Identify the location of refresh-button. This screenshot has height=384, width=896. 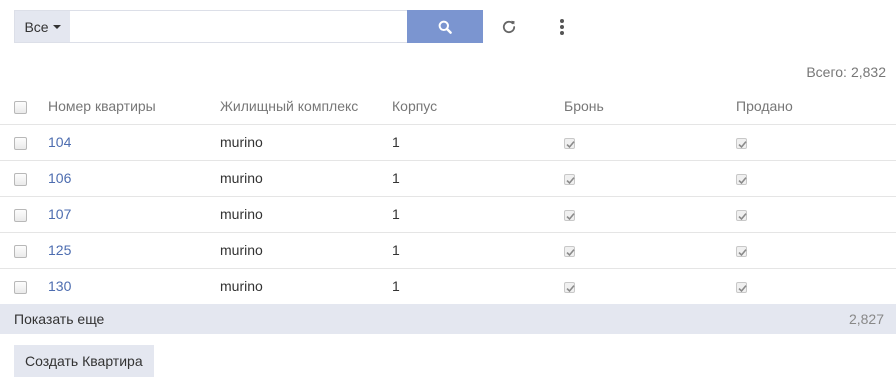
(508, 26).